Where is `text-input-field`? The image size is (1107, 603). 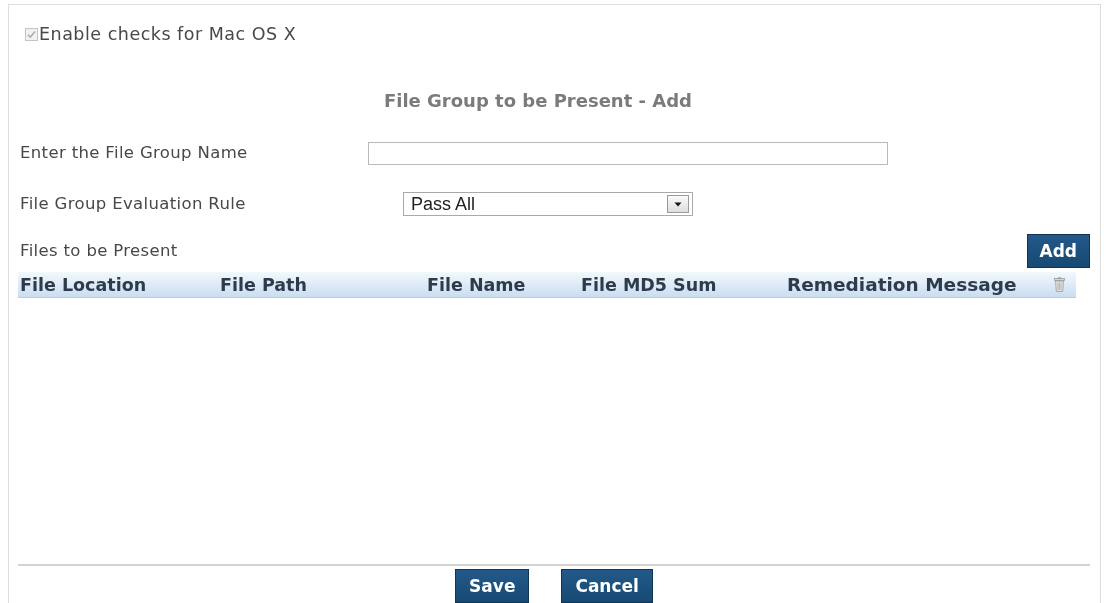 text-input-field is located at coordinates (628, 153).